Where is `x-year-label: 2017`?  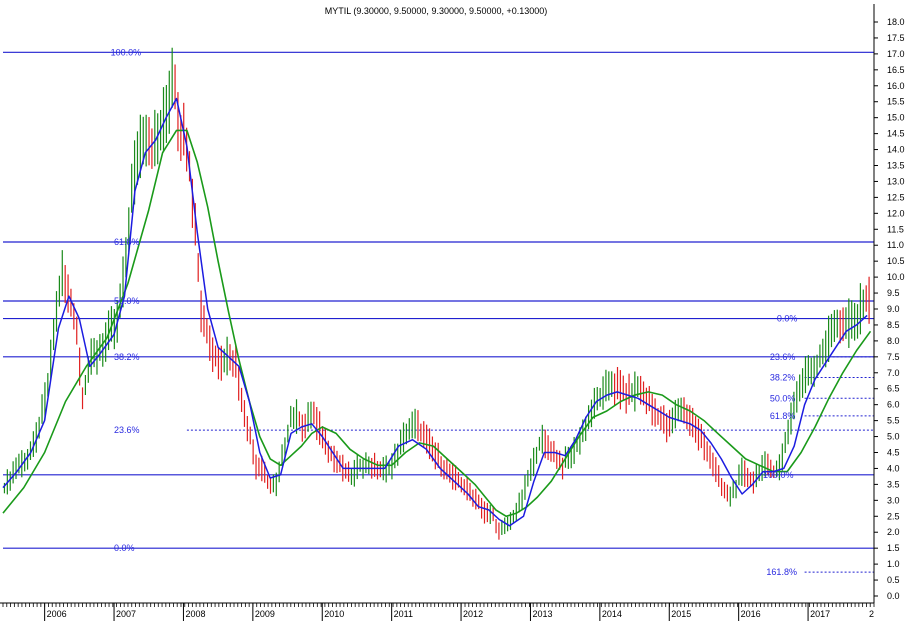
x-year-label: 2017 is located at coordinates (820, 614).